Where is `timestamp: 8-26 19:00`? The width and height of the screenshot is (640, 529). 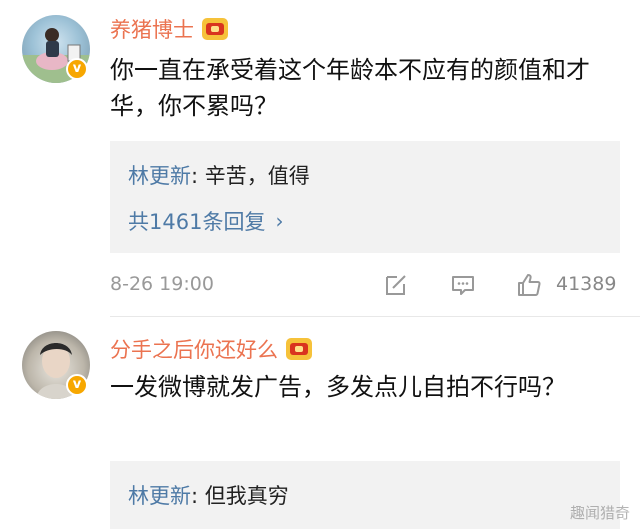 timestamp: 8-26 19:00 is located at coordinates (162, 284).